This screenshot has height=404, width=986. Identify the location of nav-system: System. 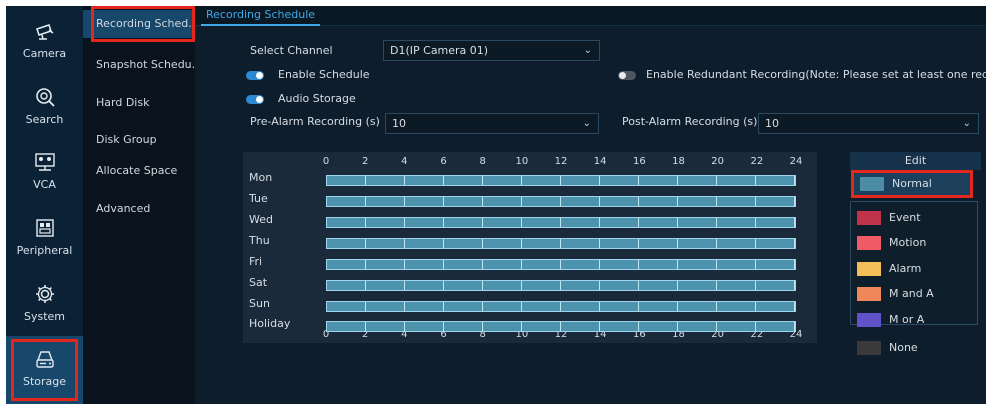
(44, 304).